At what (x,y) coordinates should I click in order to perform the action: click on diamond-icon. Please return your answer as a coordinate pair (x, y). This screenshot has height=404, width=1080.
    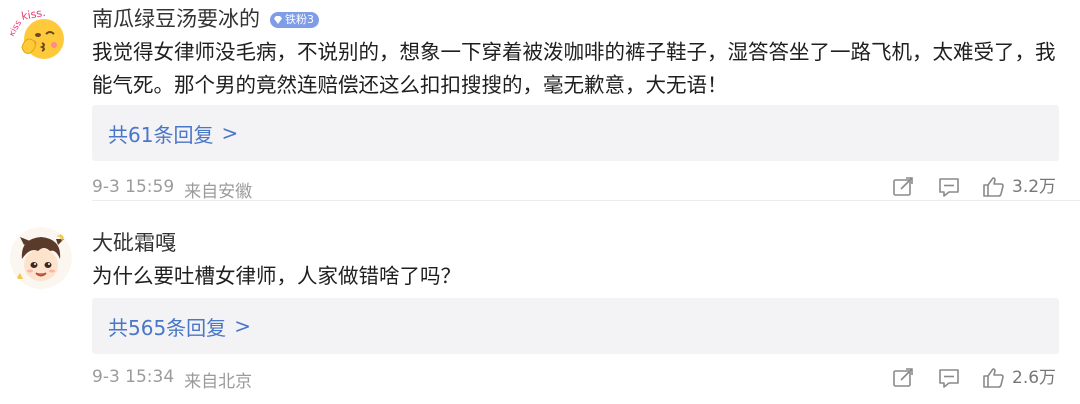
    Looking at the image, I should click on (278, 20).